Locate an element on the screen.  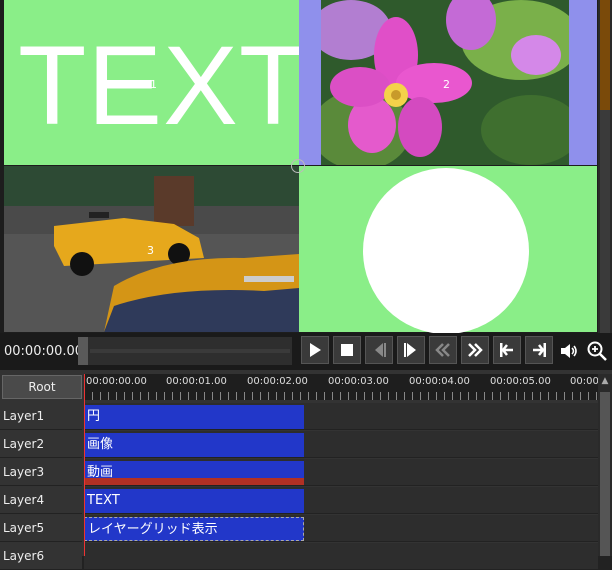
stop-icon is located at coordinates (347, 350).